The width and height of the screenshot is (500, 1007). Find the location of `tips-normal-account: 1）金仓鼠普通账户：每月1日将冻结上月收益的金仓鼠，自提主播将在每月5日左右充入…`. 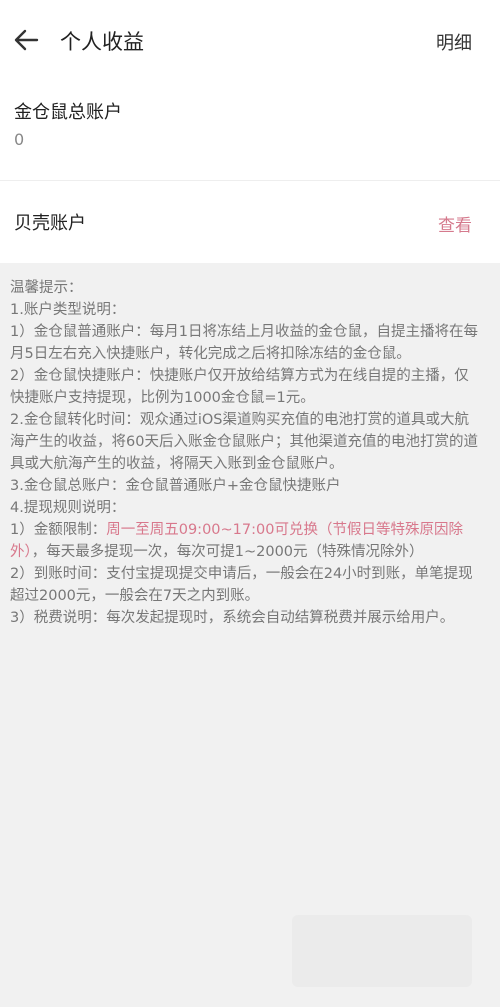

tips-normal-account: 1）金仓鼠普通账户：每月1日将冻结上月收益的金仓鼠，自提主播将在每月5日左右充入… is located at coordinates (244, 343).